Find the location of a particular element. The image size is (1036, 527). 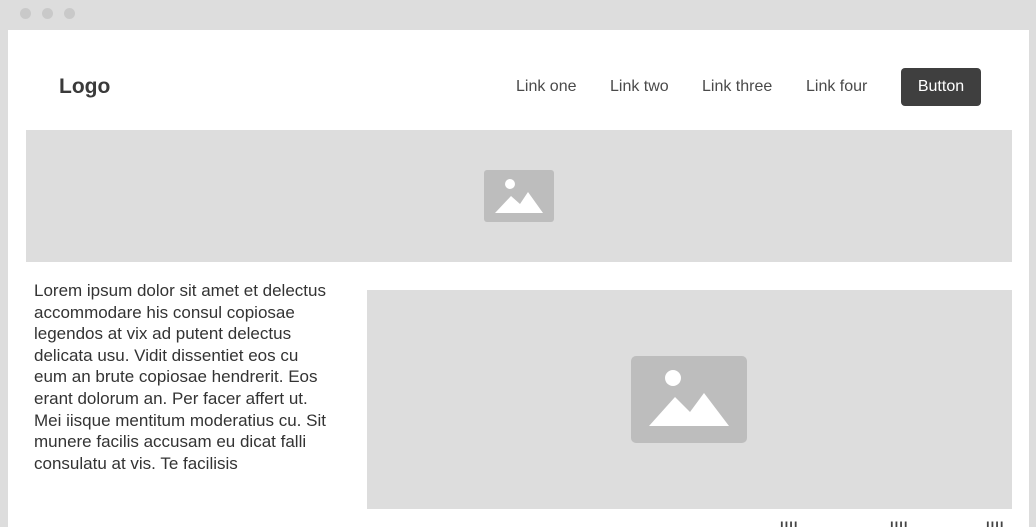

nav-link-one: Link one is located at coordinates (546, 87).